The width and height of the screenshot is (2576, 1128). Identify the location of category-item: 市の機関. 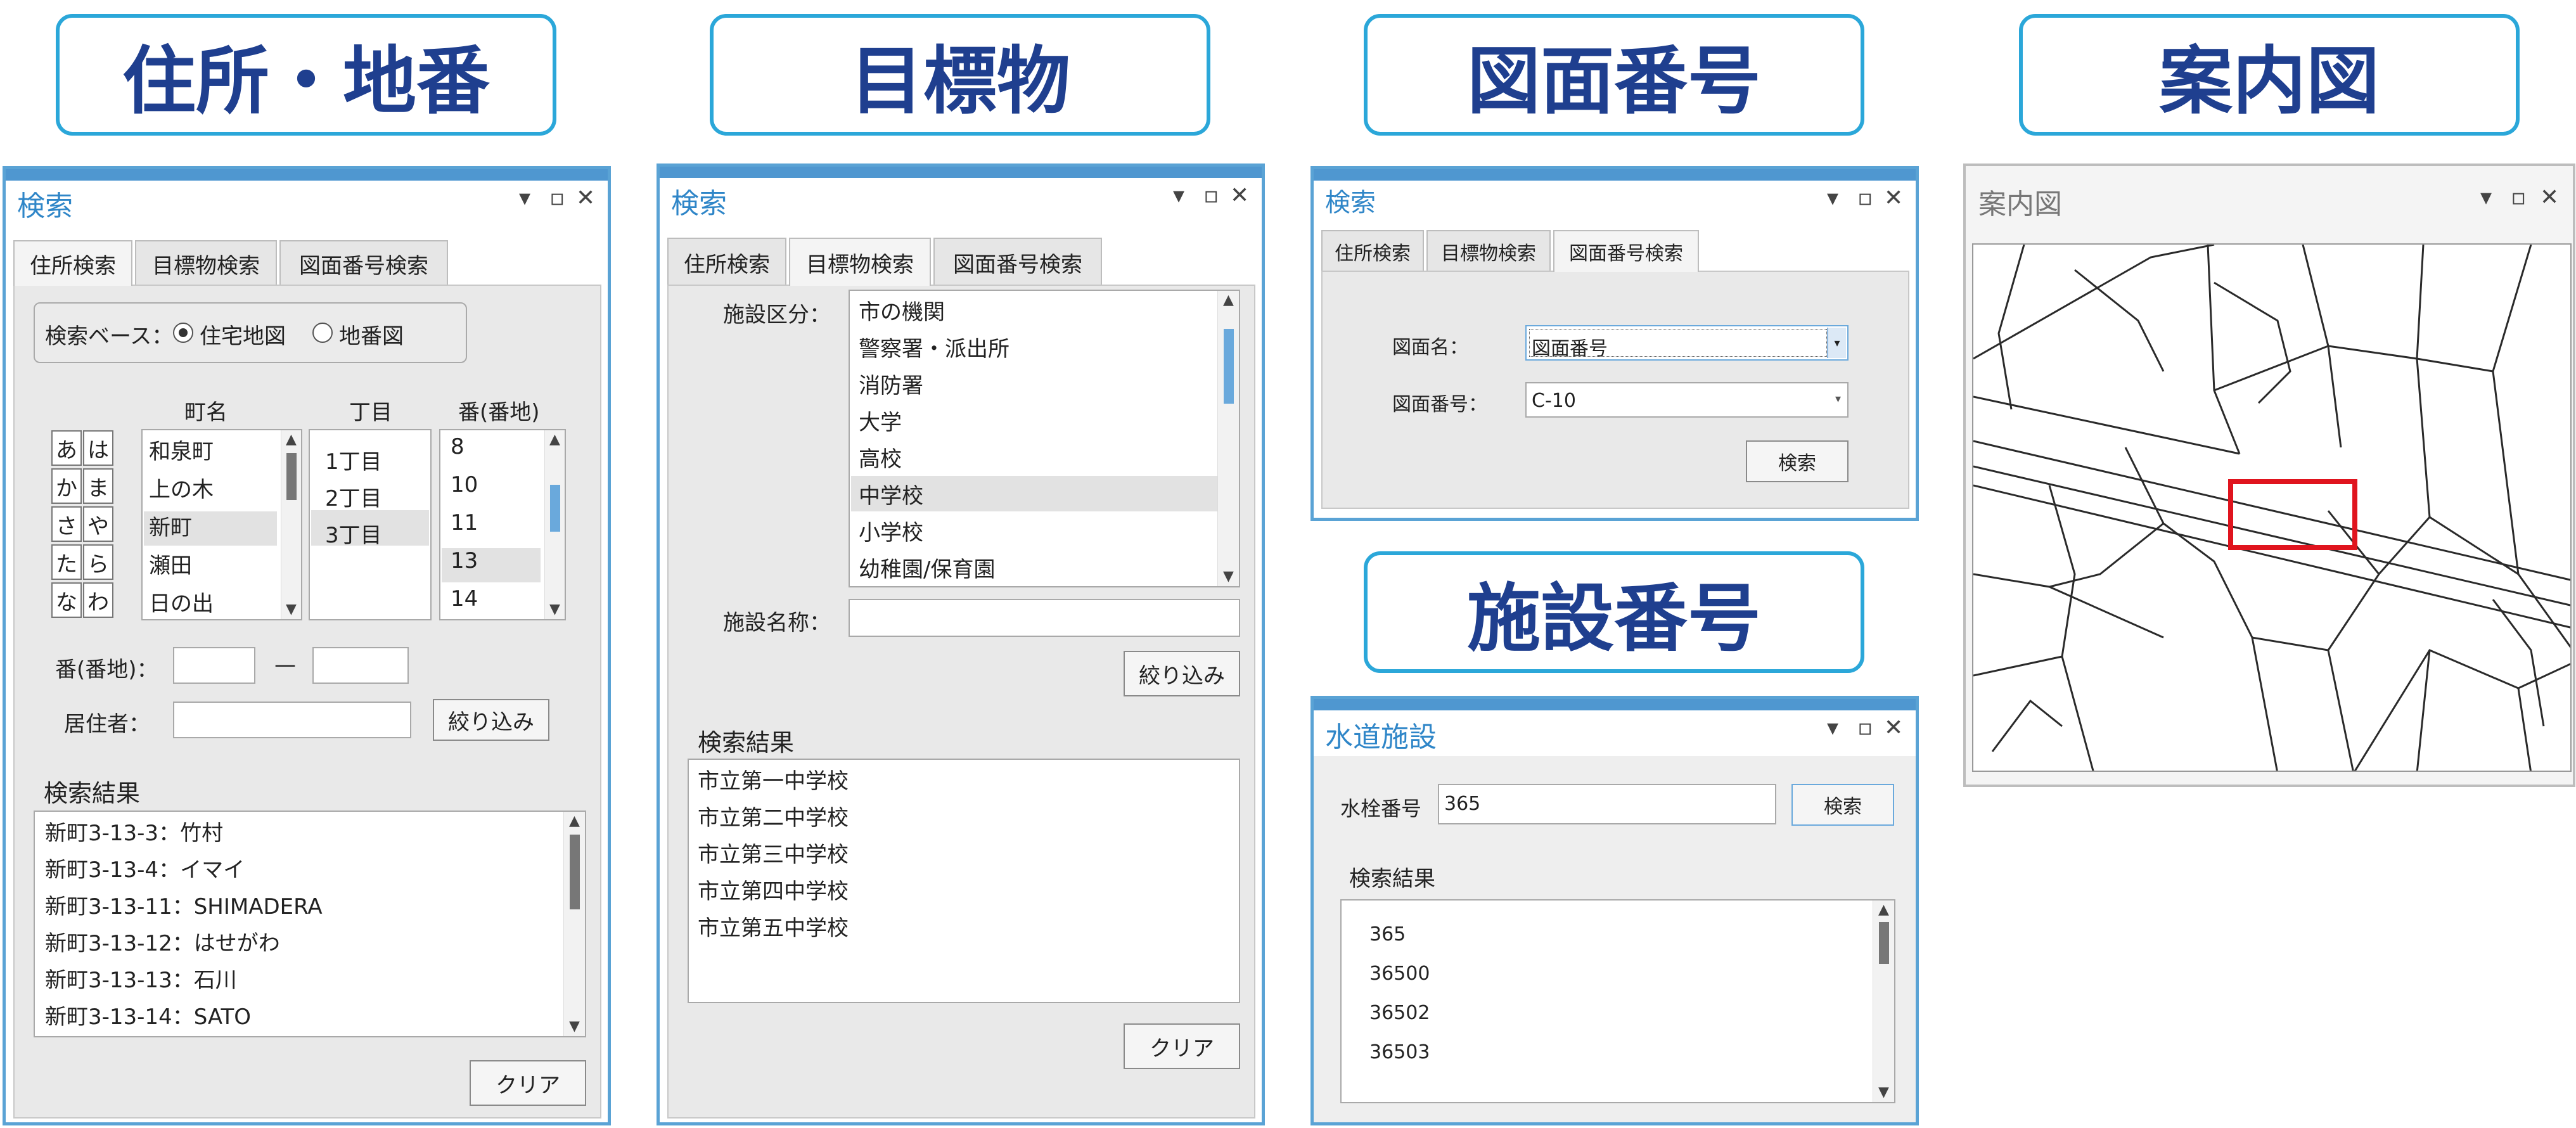
(902, 310).